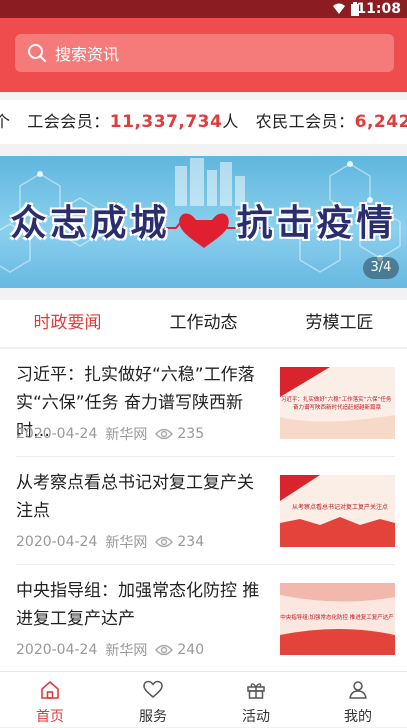 Image resolution: width=407 pixels, height=728 pixels. What do you see at coordinates (203, 699) in the screenshot?
I see `bottom-nav: 首页 服务 活动 我的` at bounding box center [203, 699].